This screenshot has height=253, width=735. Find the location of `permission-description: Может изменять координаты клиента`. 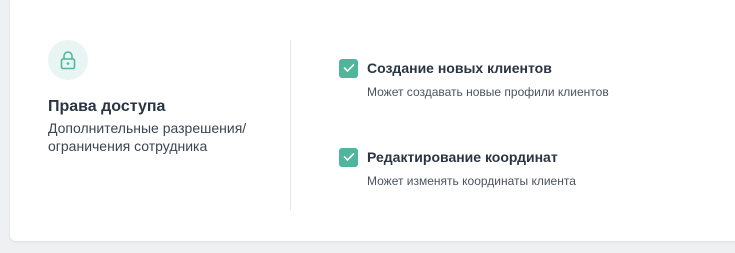

permission-description: Может изменять координаты клиента is located at coordinates (471, 181).